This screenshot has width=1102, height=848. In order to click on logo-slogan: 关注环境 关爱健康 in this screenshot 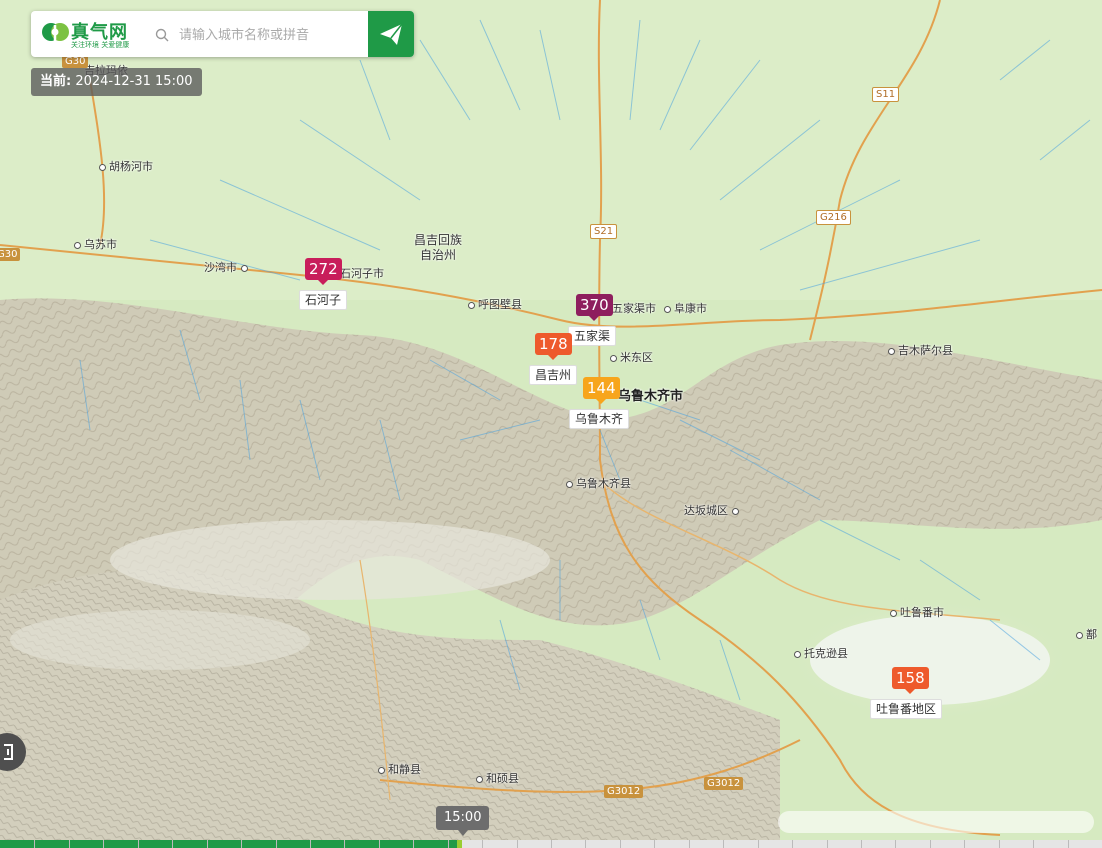, I will do `click(100, 45)`.